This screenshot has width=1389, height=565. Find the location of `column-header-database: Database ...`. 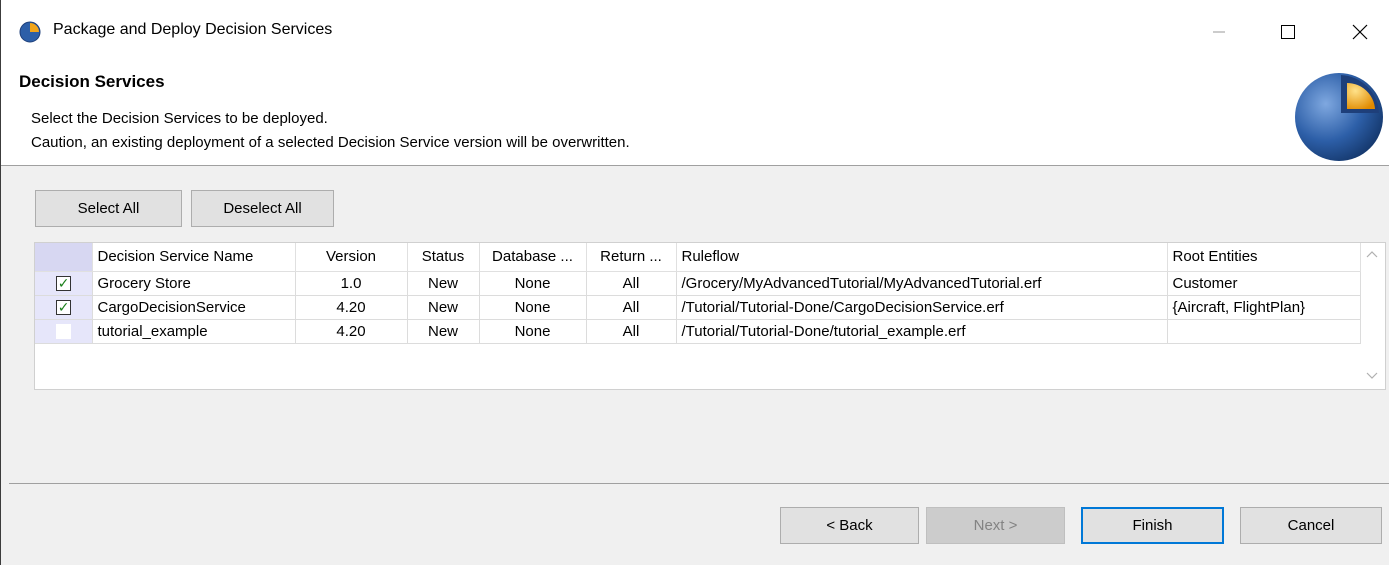

column-header-database: Database ... is located at coordinates (533, 257).